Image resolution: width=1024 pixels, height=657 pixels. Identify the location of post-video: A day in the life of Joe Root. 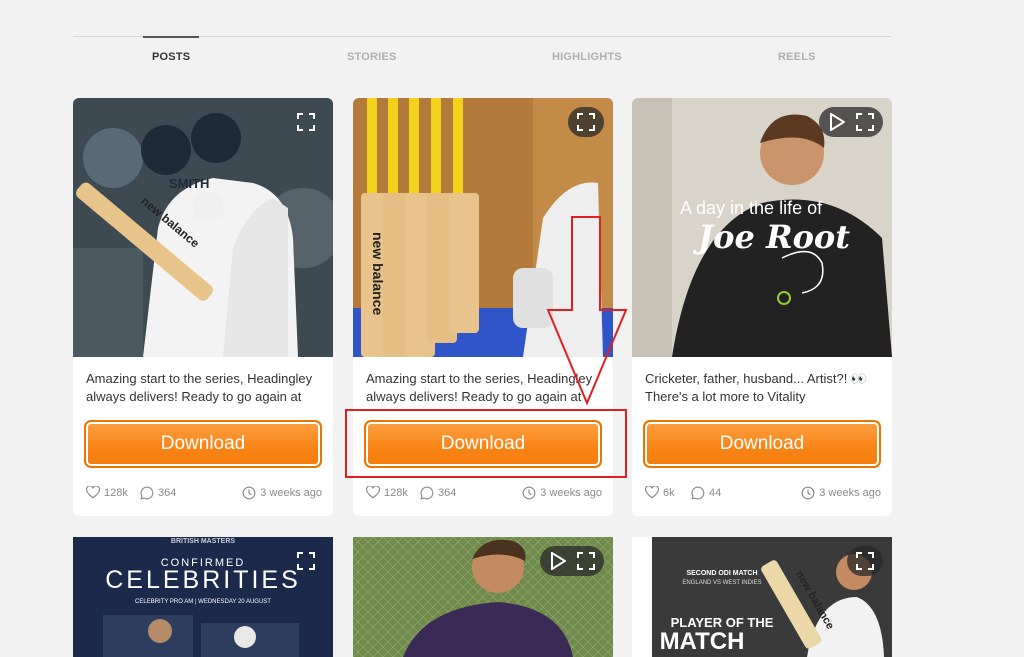
(762, 227).